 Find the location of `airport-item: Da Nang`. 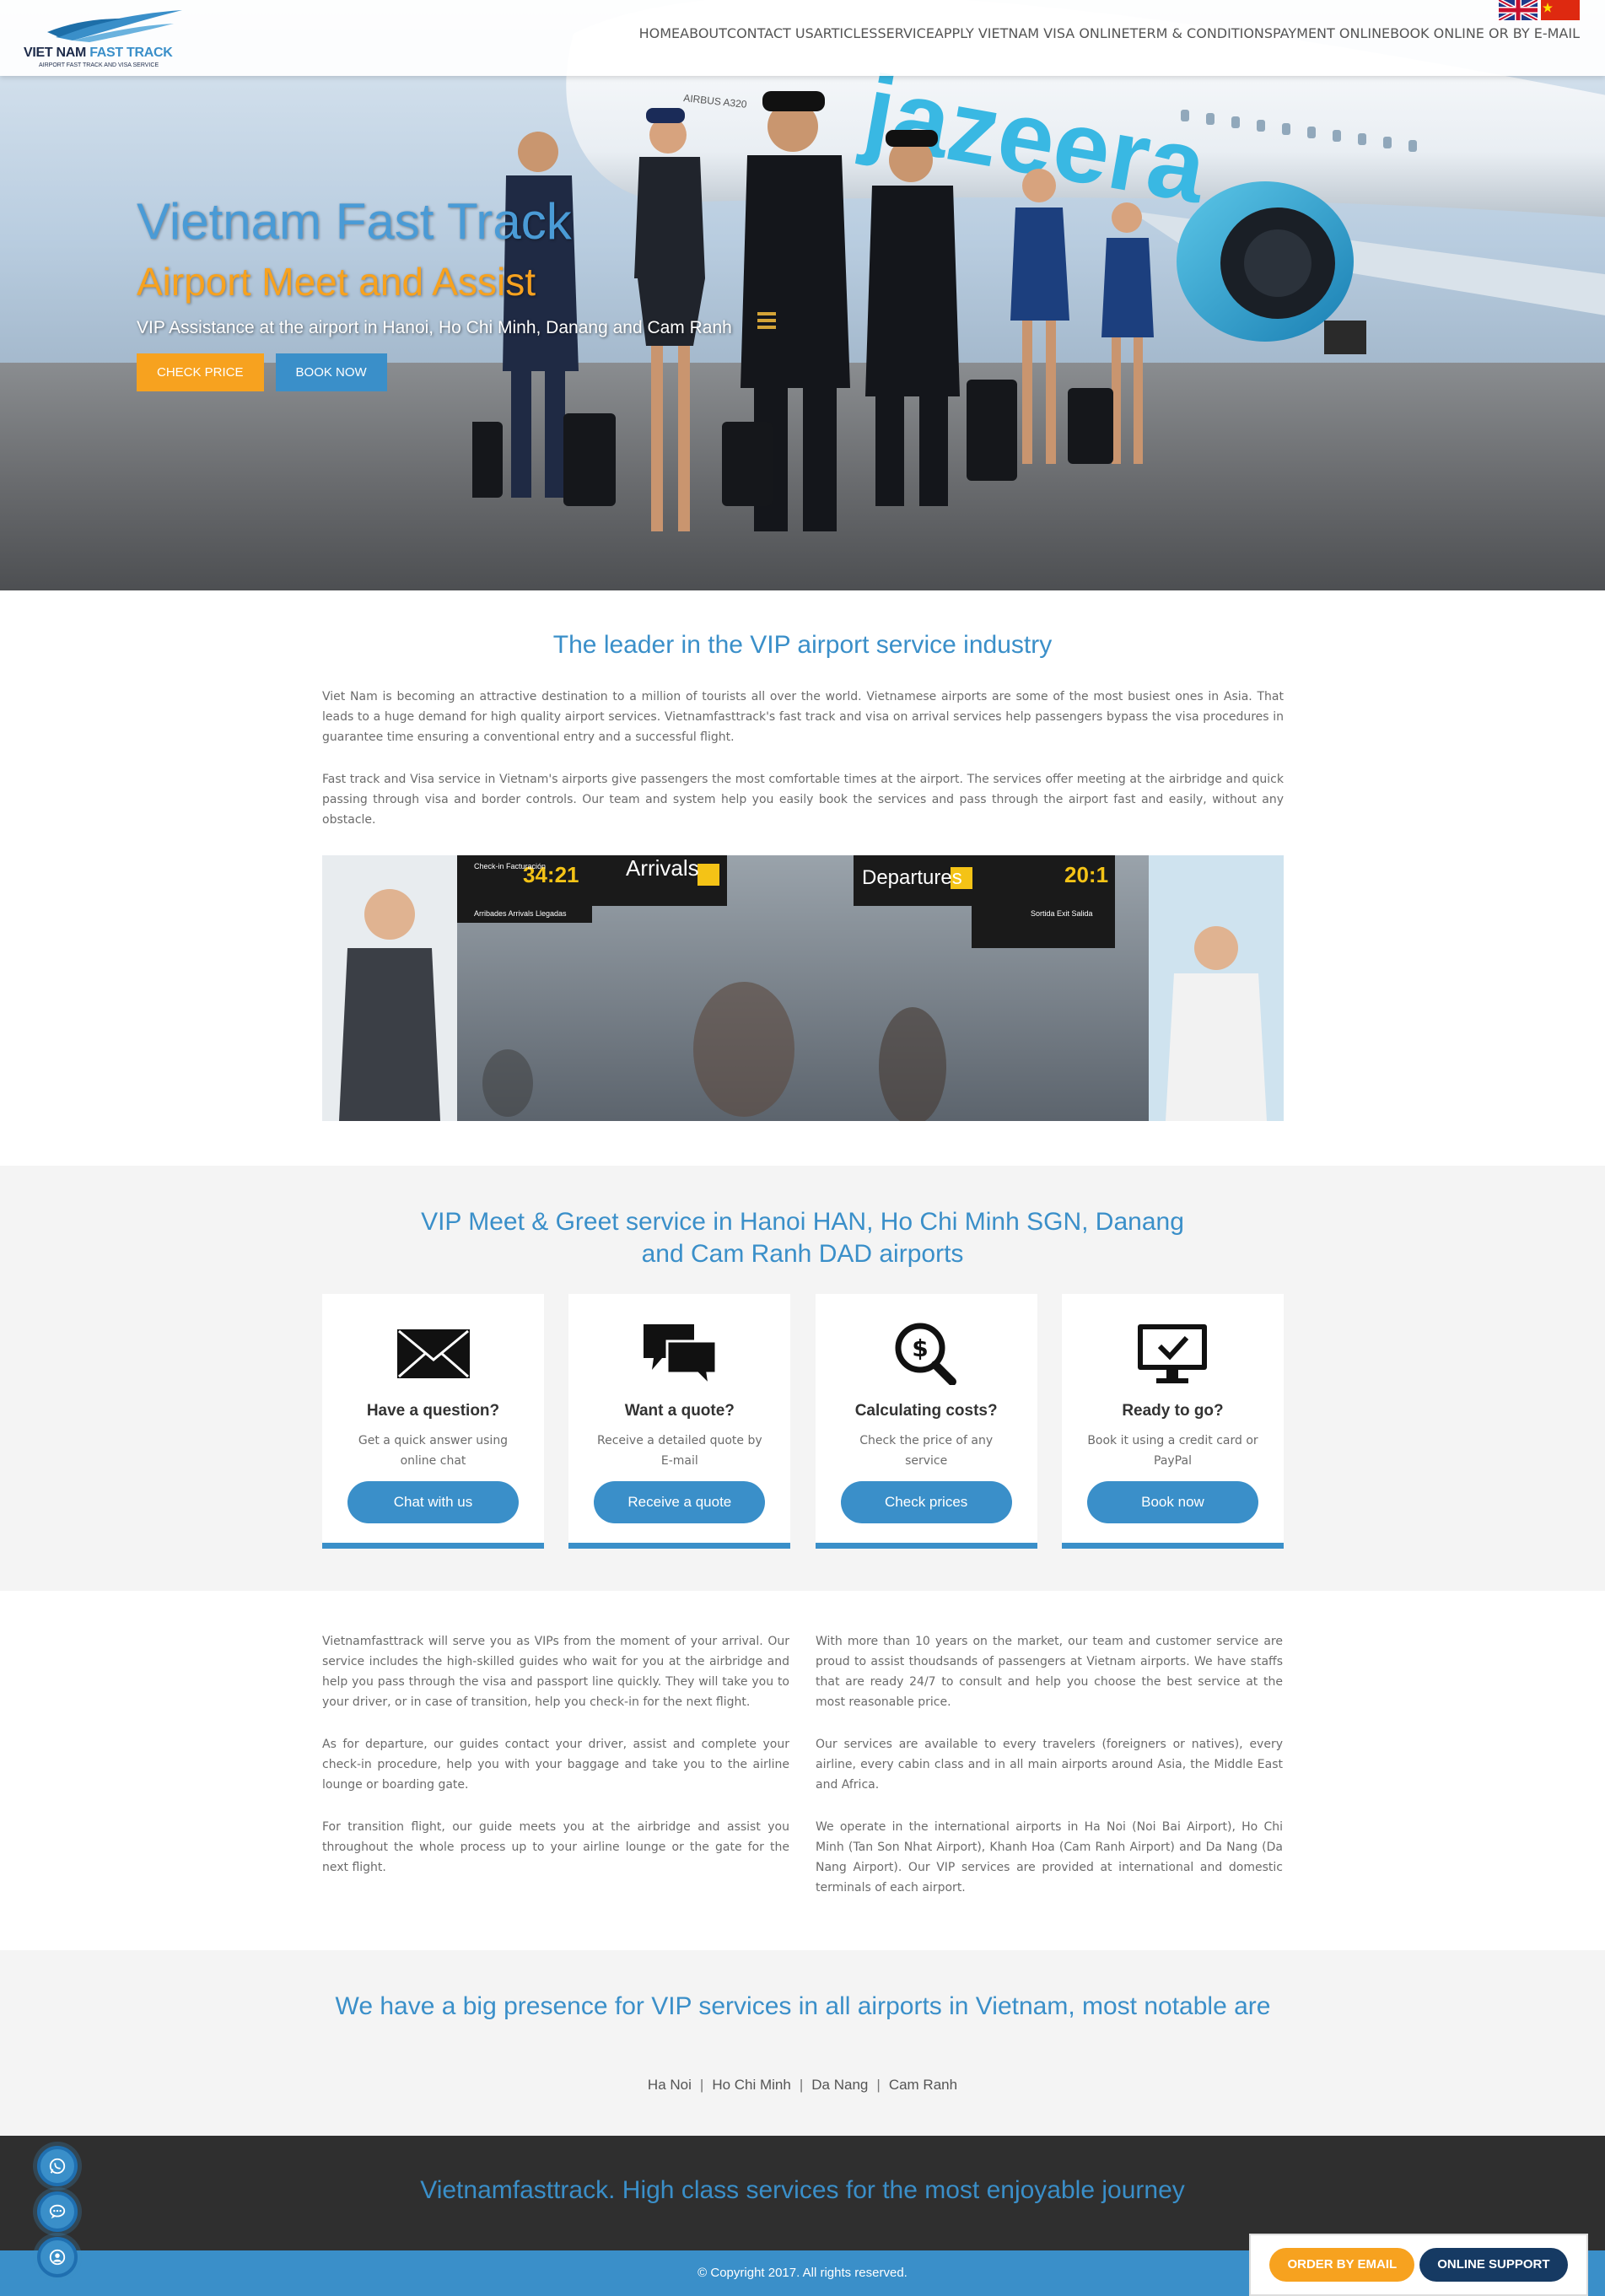

airport-item: Da Nang is located at coordinates (839, 2085).